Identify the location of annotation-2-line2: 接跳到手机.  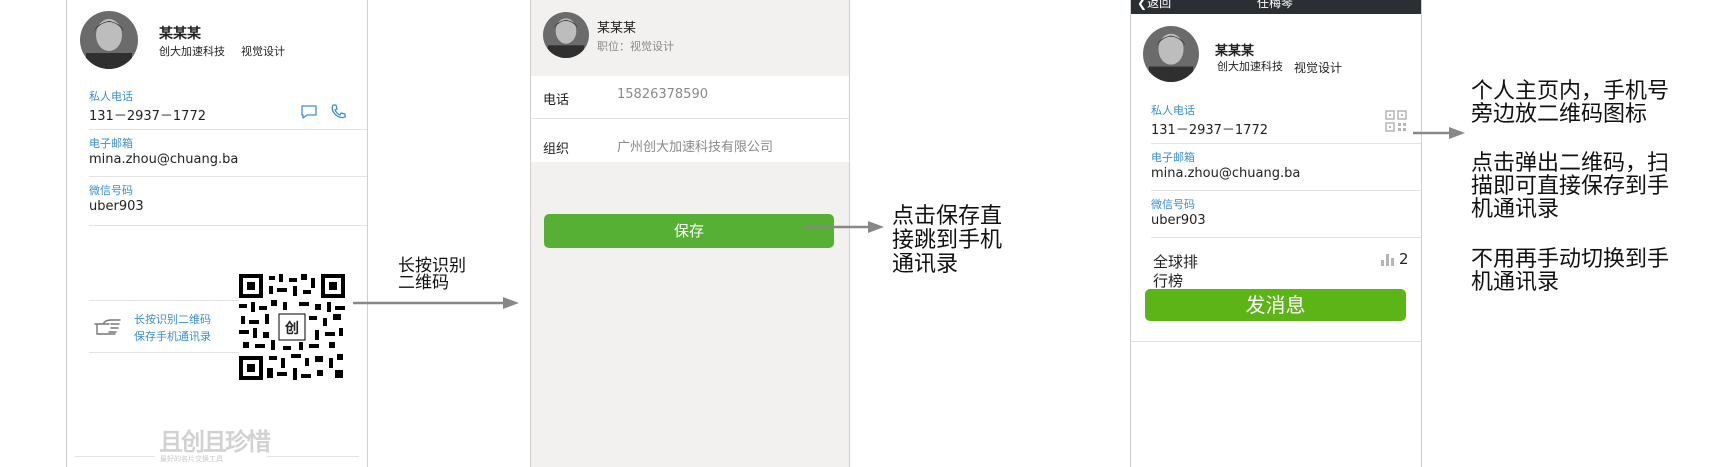
(947, 240).